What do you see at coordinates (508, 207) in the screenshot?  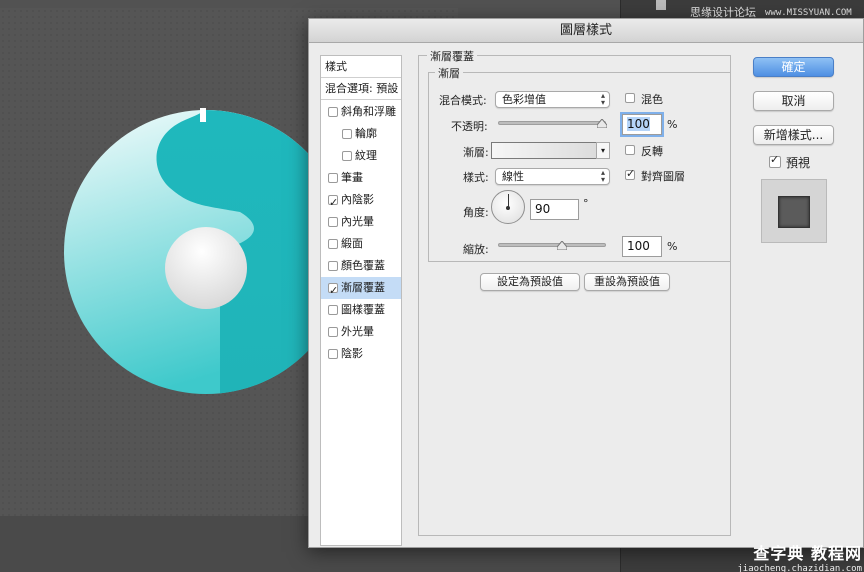 I see `angle-dial` at bounding box center [508, 207].